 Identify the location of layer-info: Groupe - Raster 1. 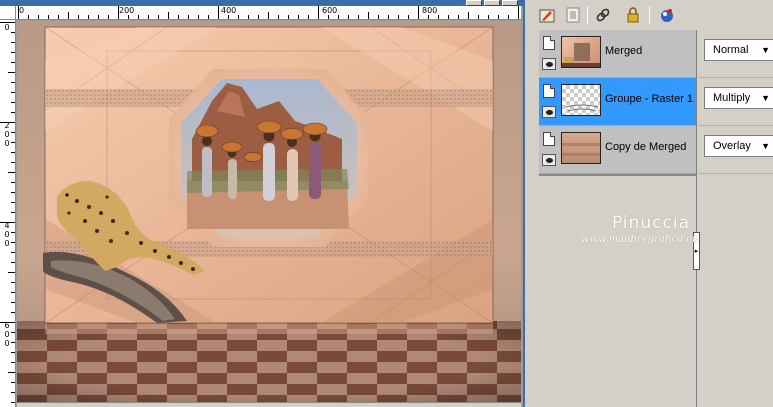
(617, 102).